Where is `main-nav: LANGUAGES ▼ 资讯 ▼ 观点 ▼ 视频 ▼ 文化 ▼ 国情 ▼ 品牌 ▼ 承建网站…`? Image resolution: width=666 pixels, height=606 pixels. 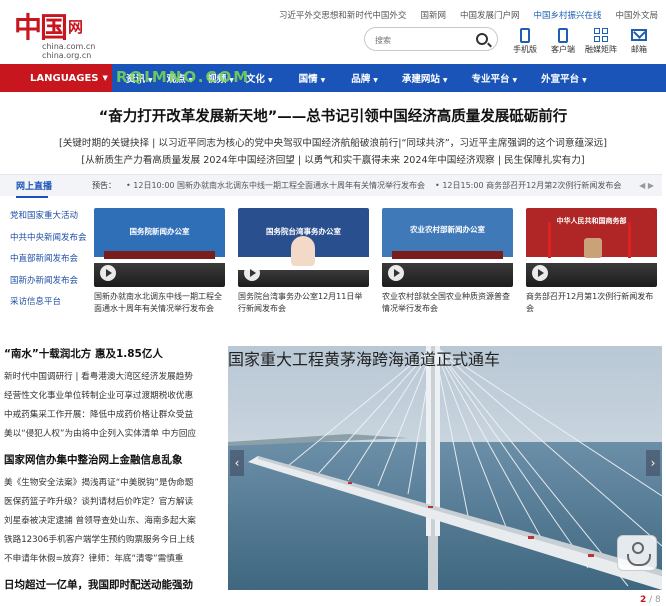
main-nav: LANGUAGES ▼ 资讯 ▼ 观点 ▼ 视频 ▼ 文化 ▼ 国情 ▼ 品牌 ▼ 承建网站… is located at coordinates (333, 78).